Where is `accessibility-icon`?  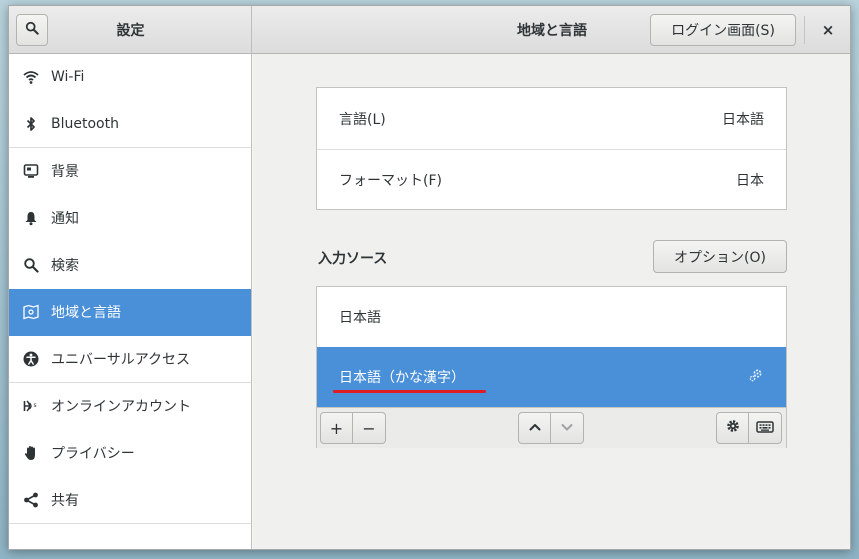
accessibility-icon is located at coordinates (31, 359).